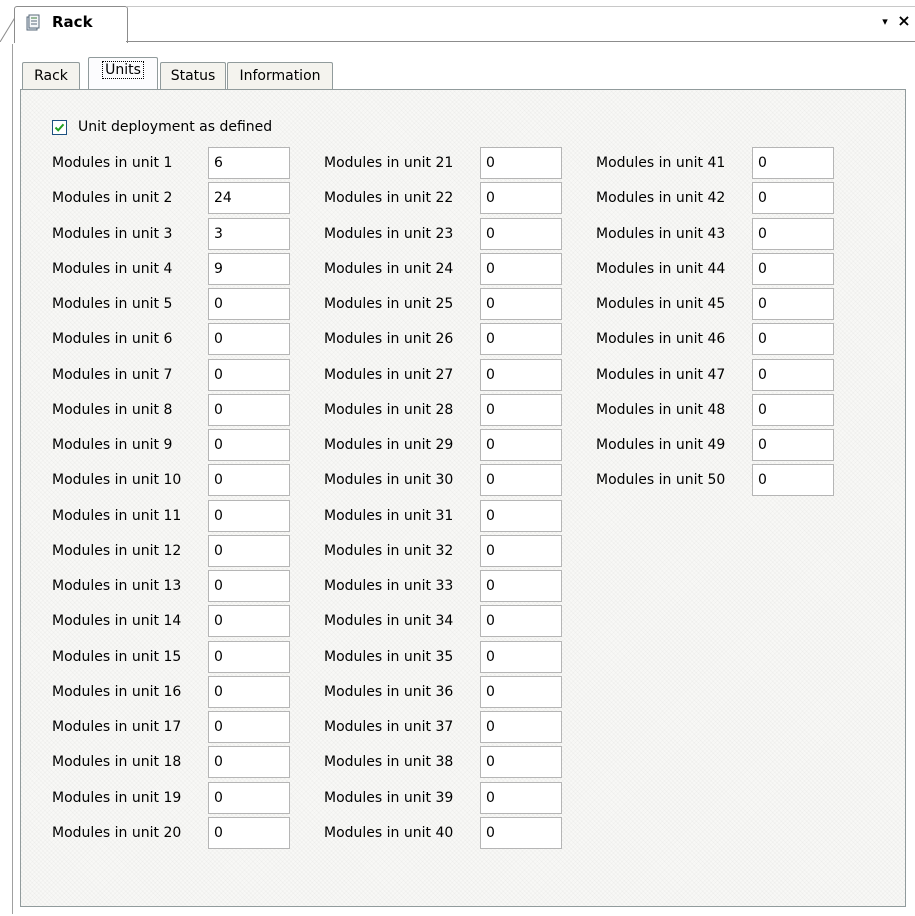  Describe the element at coordinates (521, 727) in the screenshot. I see `modules-in-unit-37-input` at that location.